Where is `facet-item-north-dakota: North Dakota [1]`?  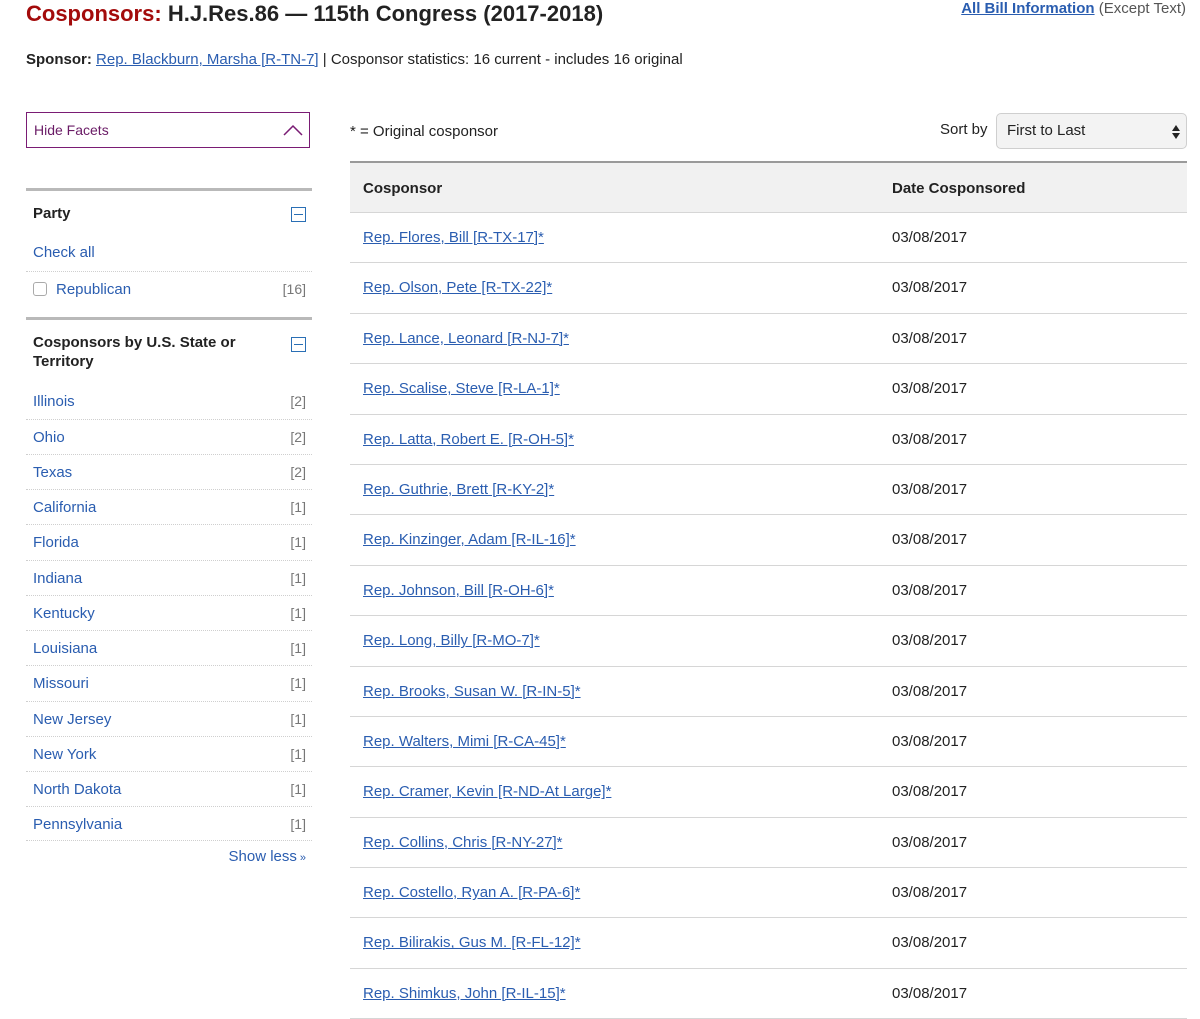
facet-item-north-dakota: North Dakota [1] is located at coordinates (169, 788).